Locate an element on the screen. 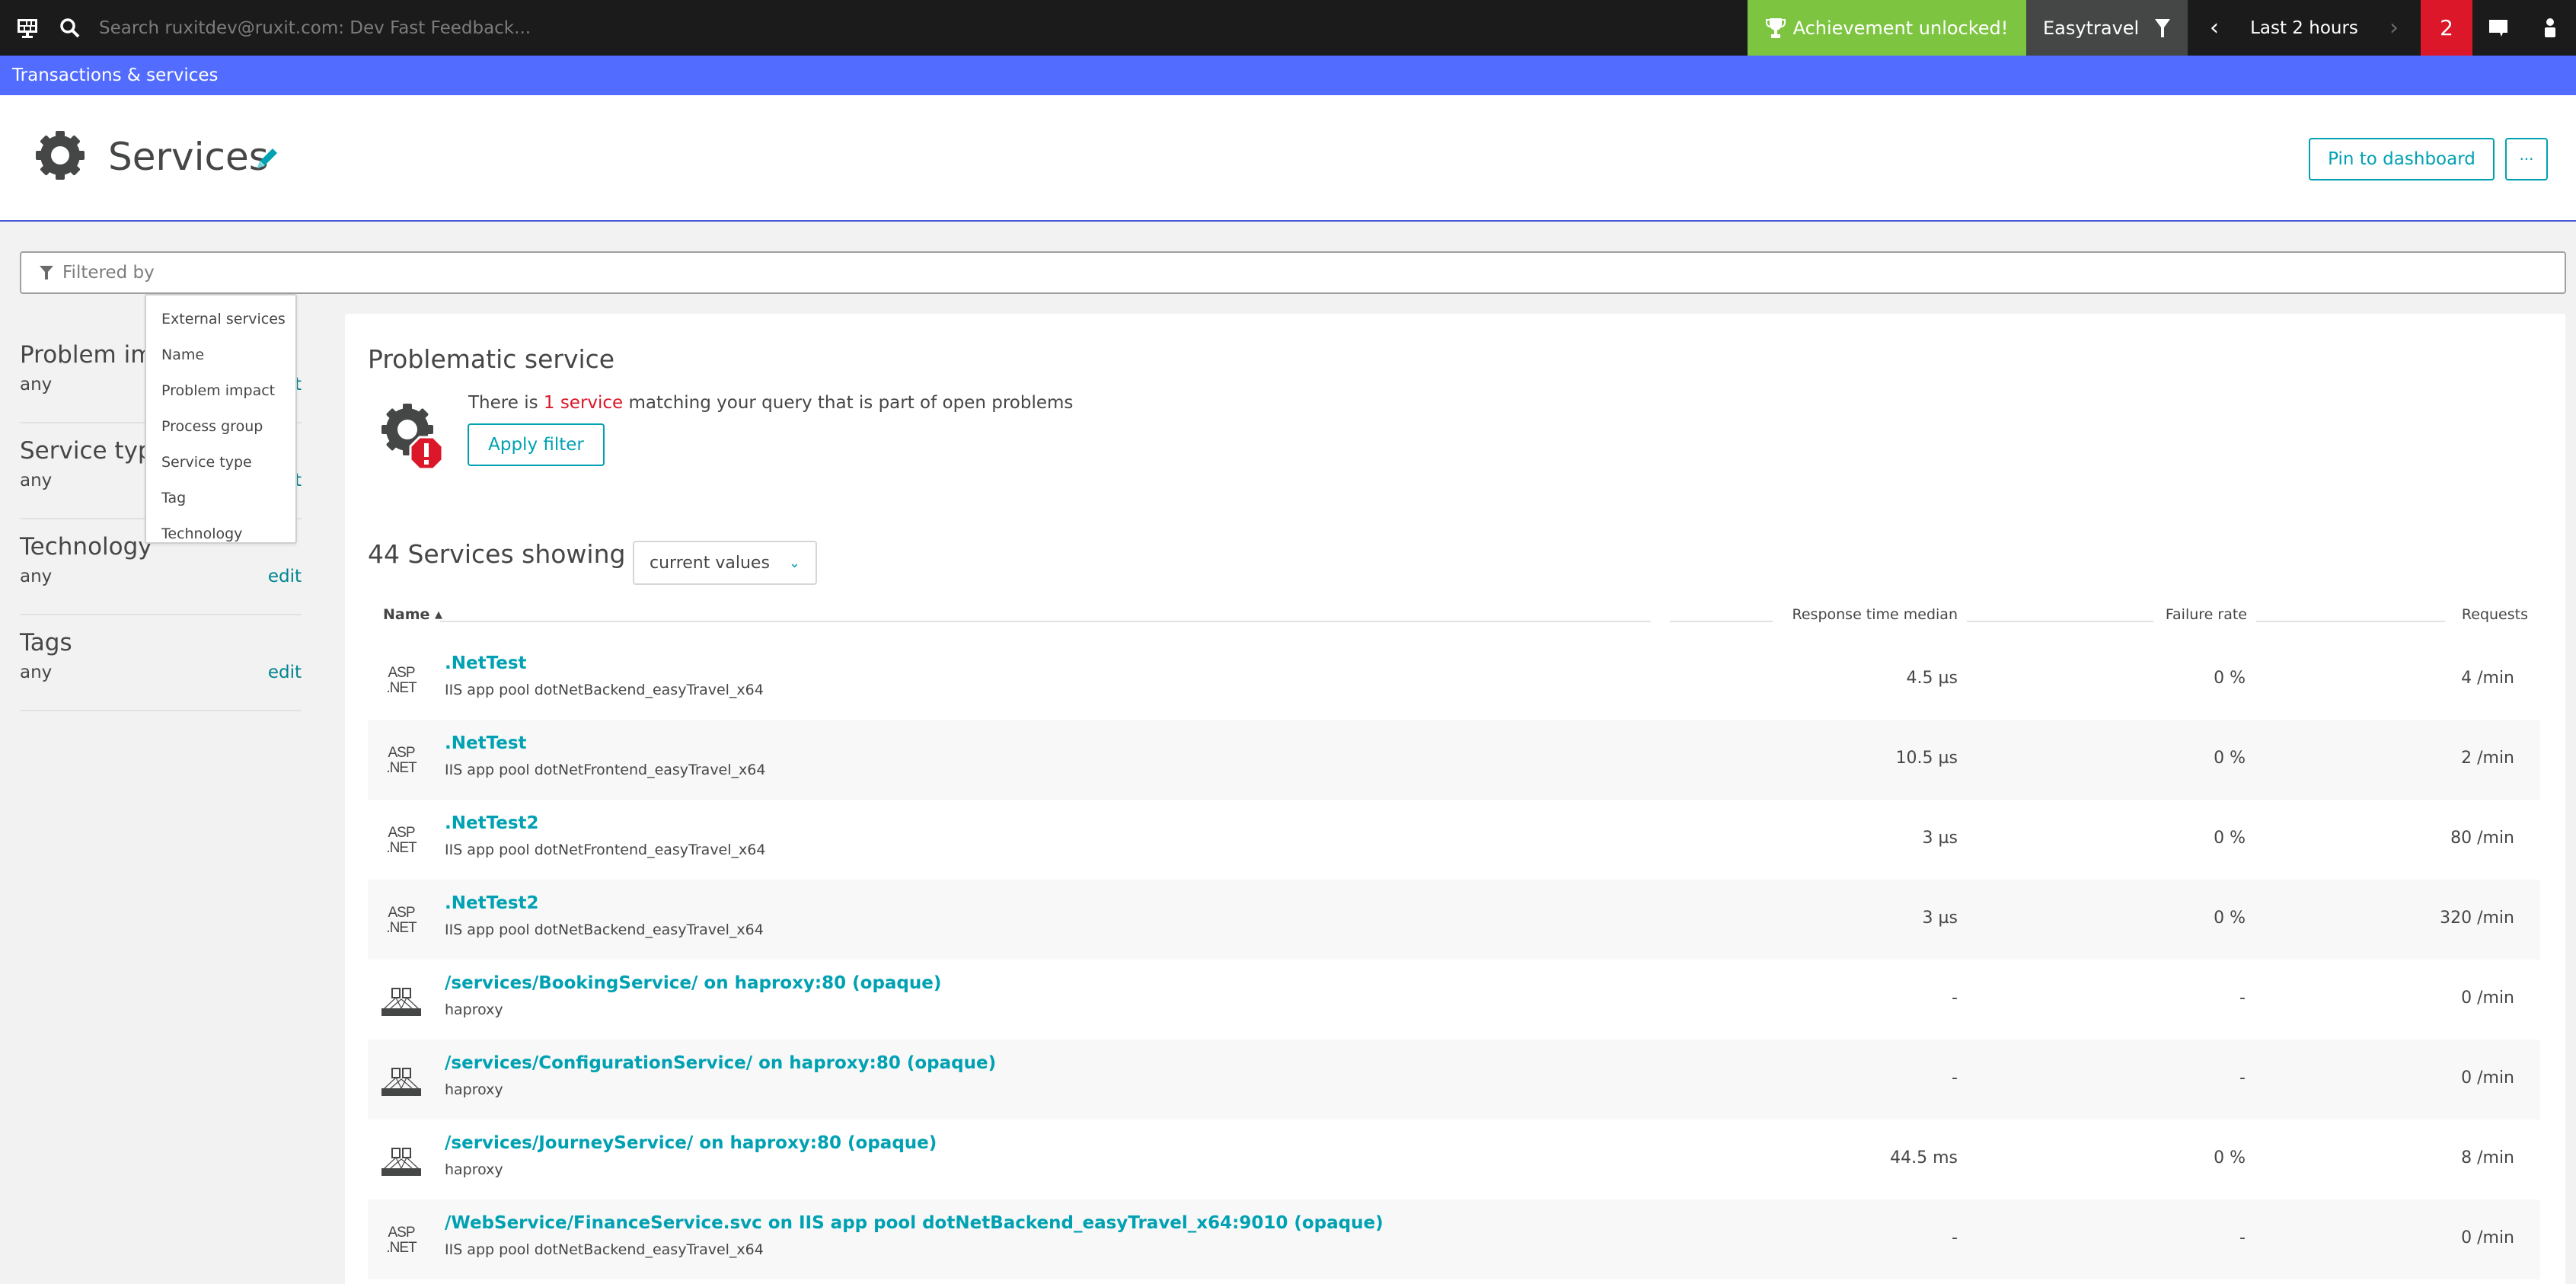 Image resolution: width=2576 pixels, height=1284 pixels. page-title: Services is located at coordinates (188, 157).